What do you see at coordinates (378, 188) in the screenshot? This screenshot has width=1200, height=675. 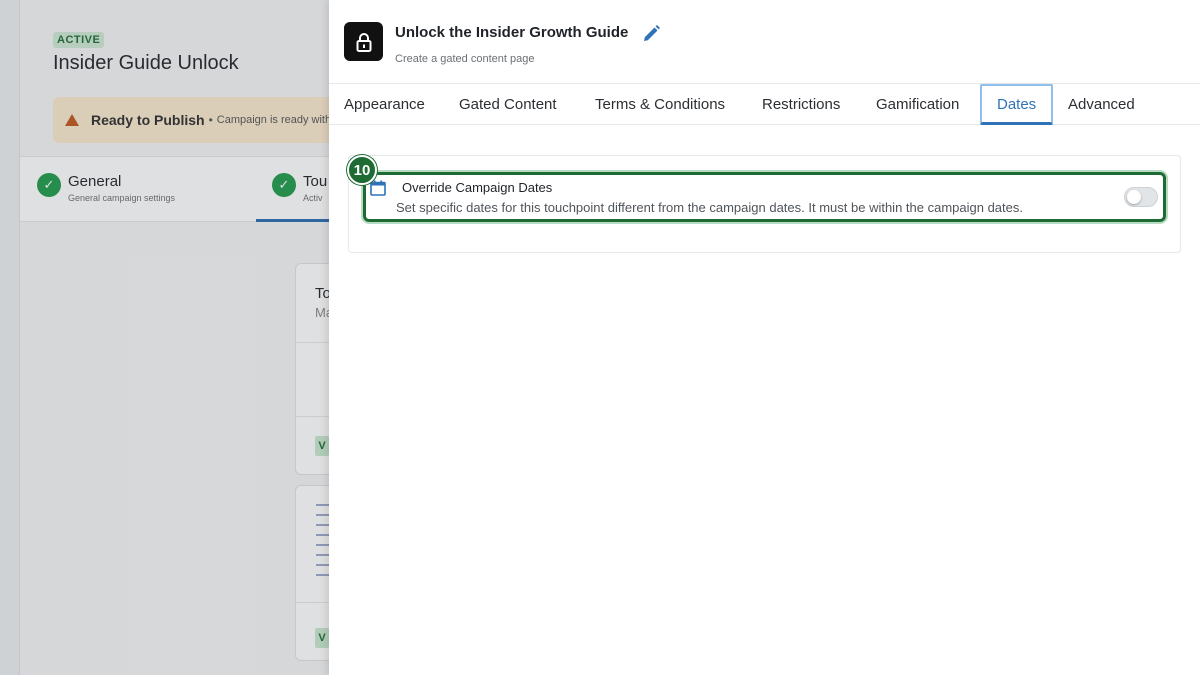 I see `calendar-icon` at bounding box center [378, 188].